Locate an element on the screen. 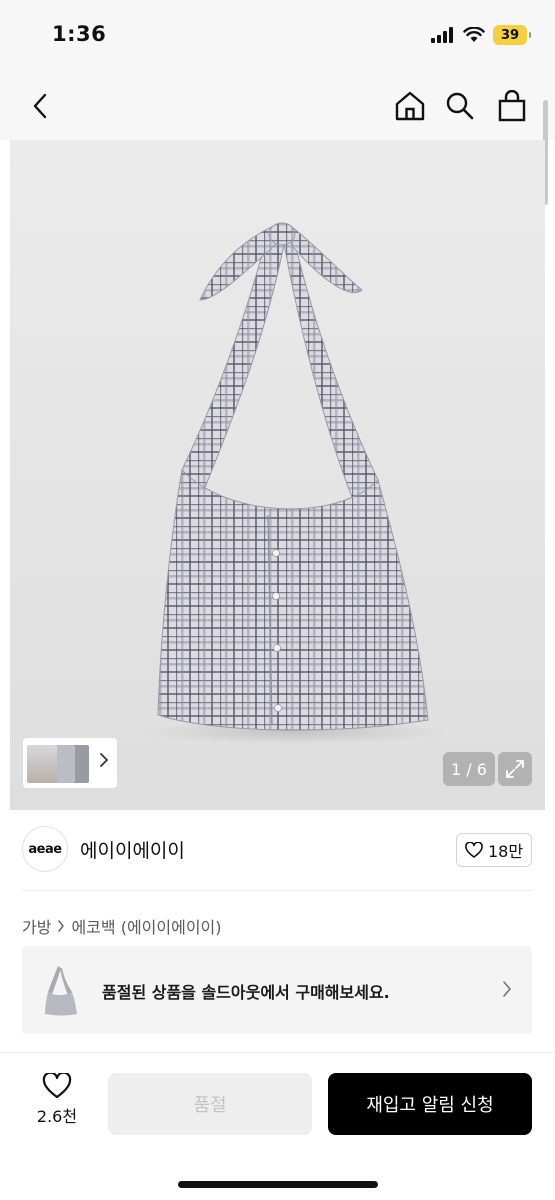  soldout-banner: 품절된 상품을 솔드아웃에서 구매해보세요. is located at coordinates (277, 990).